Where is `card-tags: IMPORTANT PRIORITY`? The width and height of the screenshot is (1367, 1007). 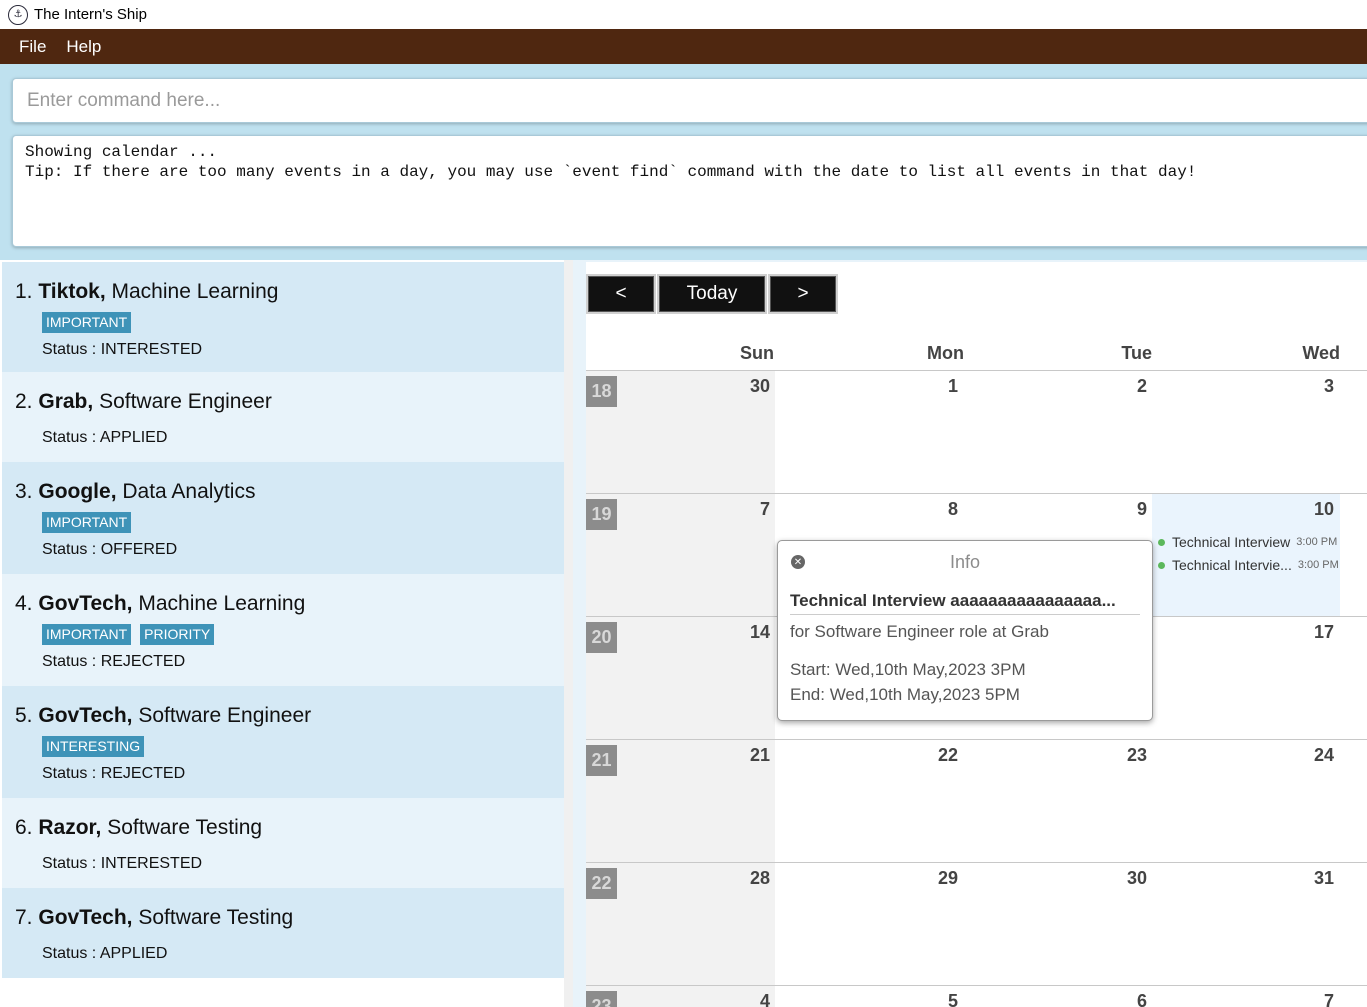 card-tags: IMPORTANT PRIORITY is located at coordinates (128, 634).